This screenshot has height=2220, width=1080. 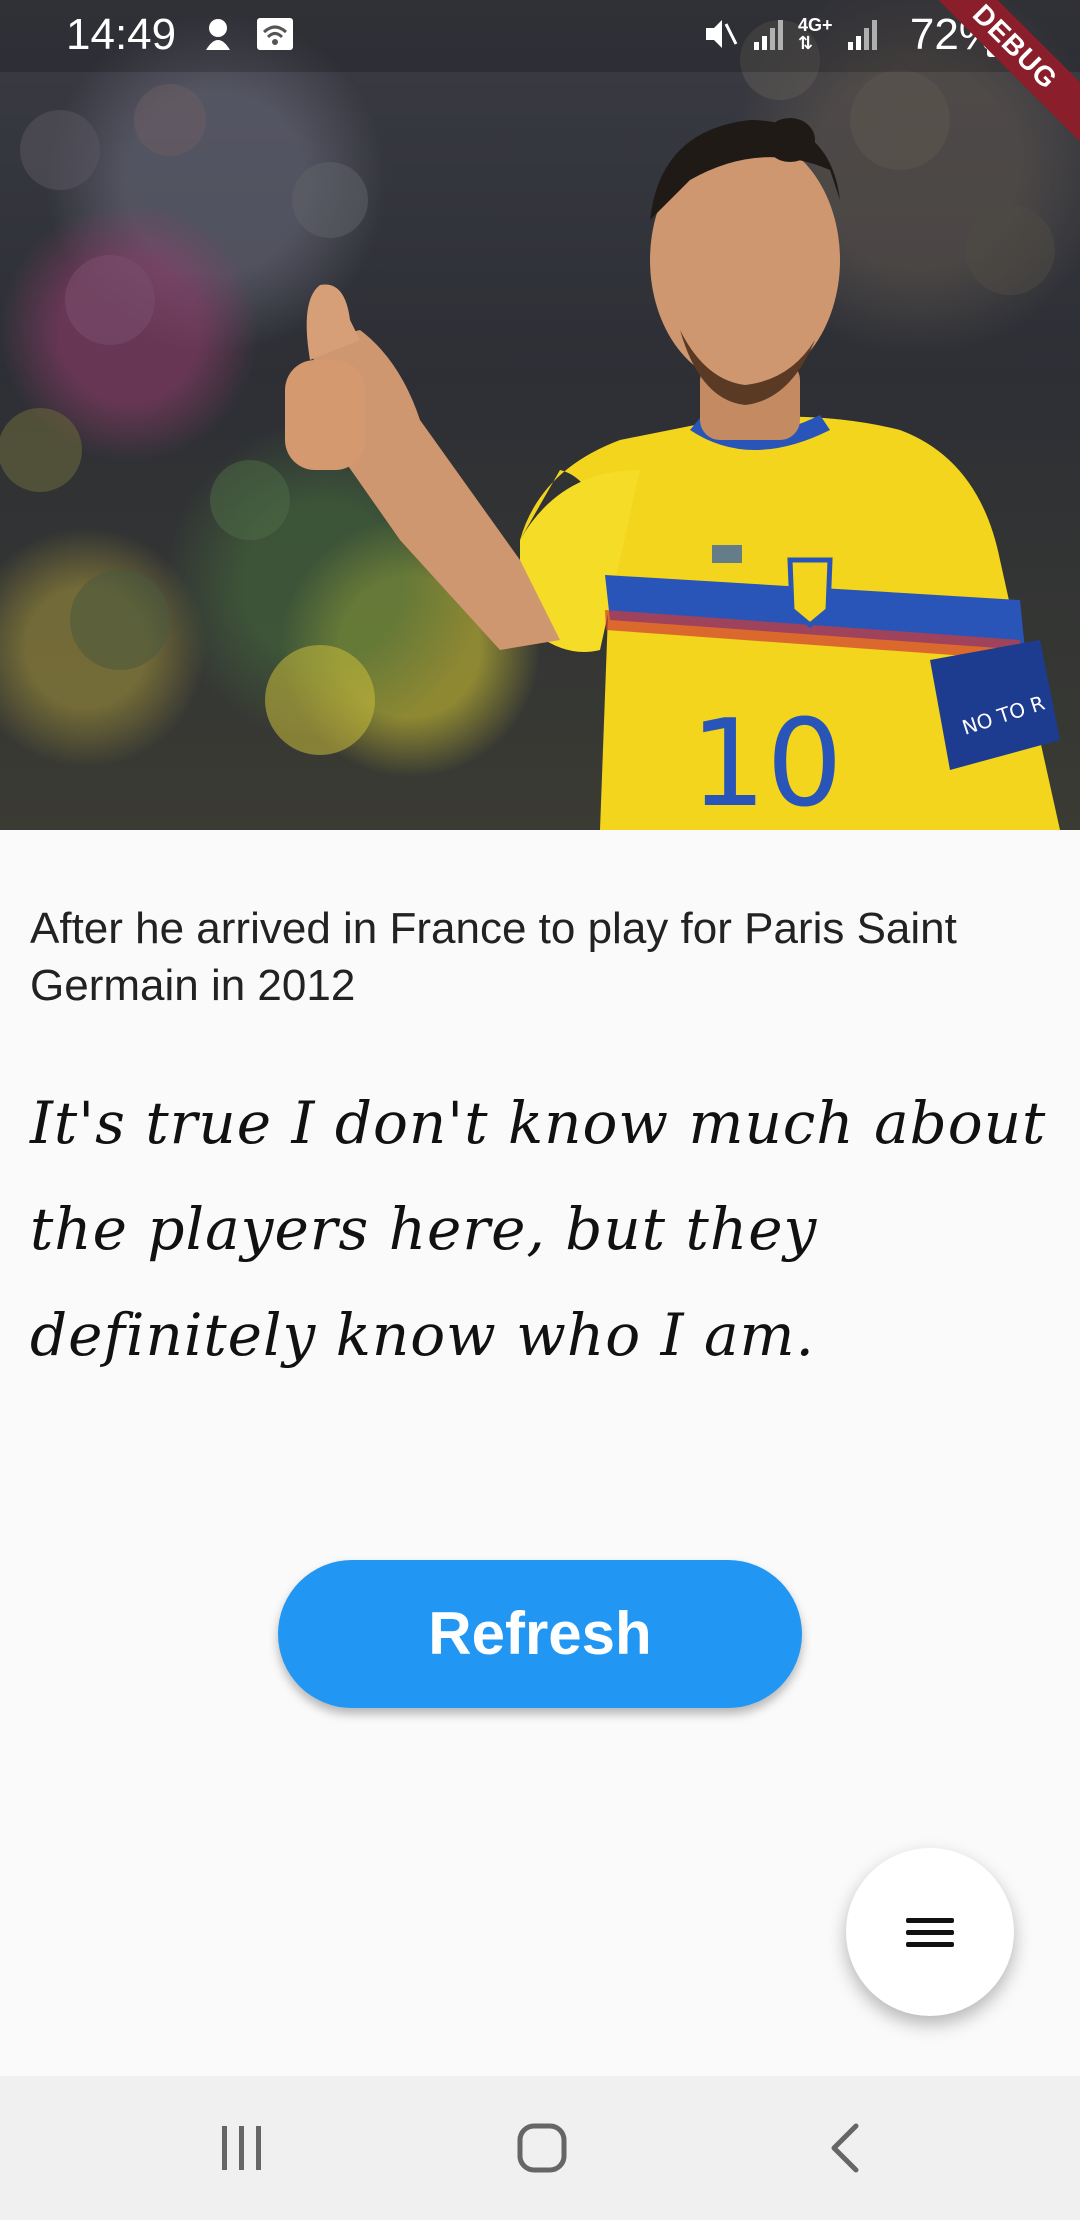 I want to click on wifi-icon, so click(x=275, y=39).